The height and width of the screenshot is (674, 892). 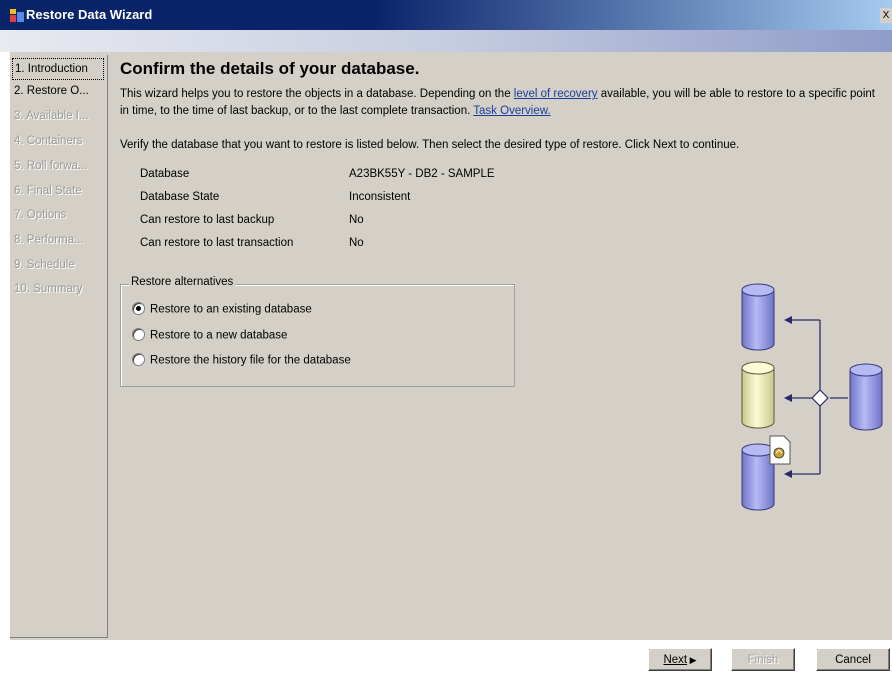 What do you see at coordinates (270, 68) in the screenshot?
I see `page-title: Confirm the details of your database.` at bounding box center [270, 68].